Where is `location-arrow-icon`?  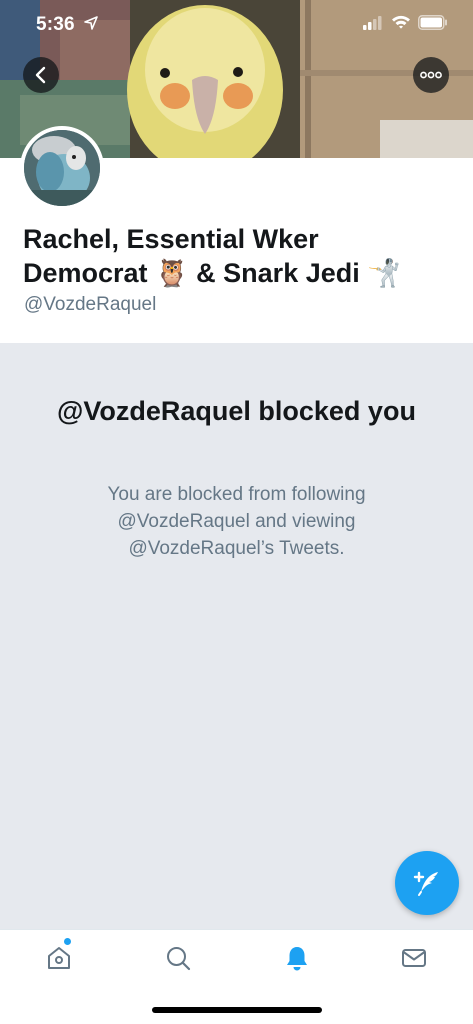 location-arrow-icon is located at coordinates (91, 23).